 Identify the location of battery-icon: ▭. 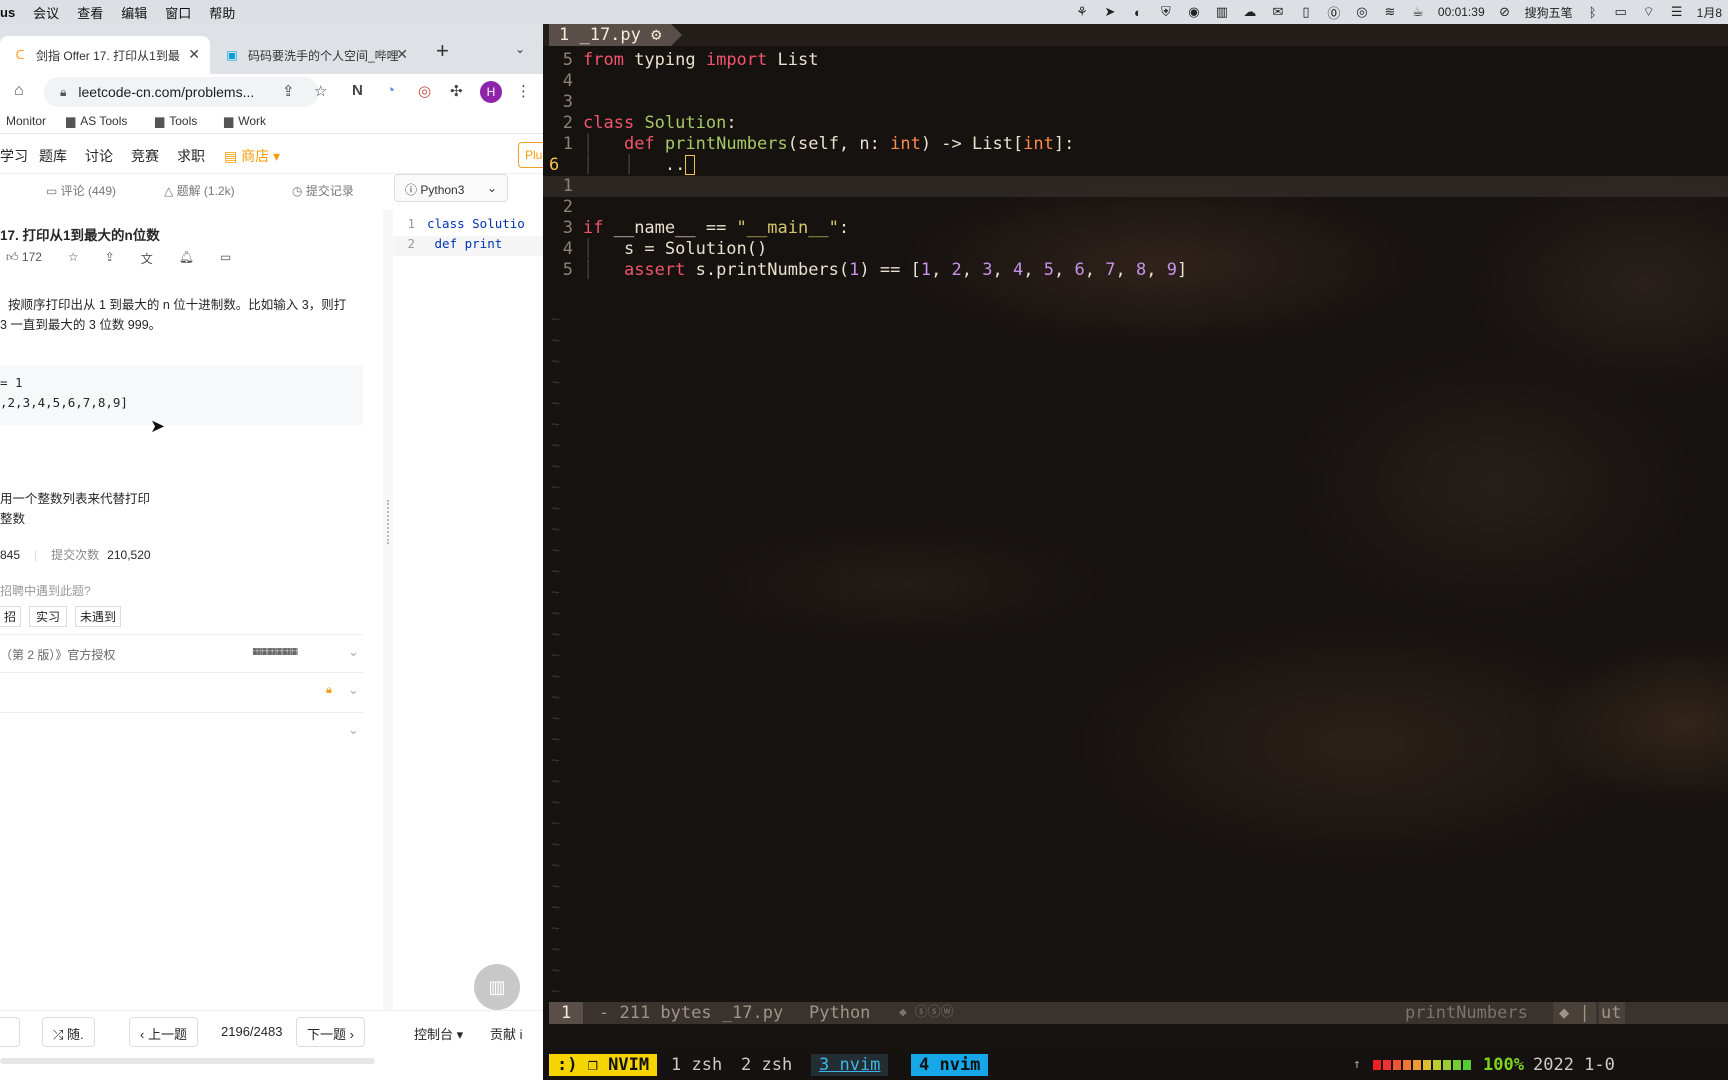
(1621, 12).